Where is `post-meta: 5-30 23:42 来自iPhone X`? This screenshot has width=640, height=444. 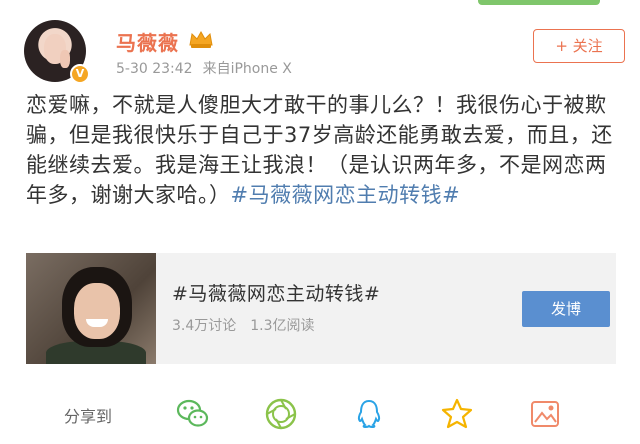 post-meta: 5-30 23:42 来自iPhone X is located at coordinates (204, 68).